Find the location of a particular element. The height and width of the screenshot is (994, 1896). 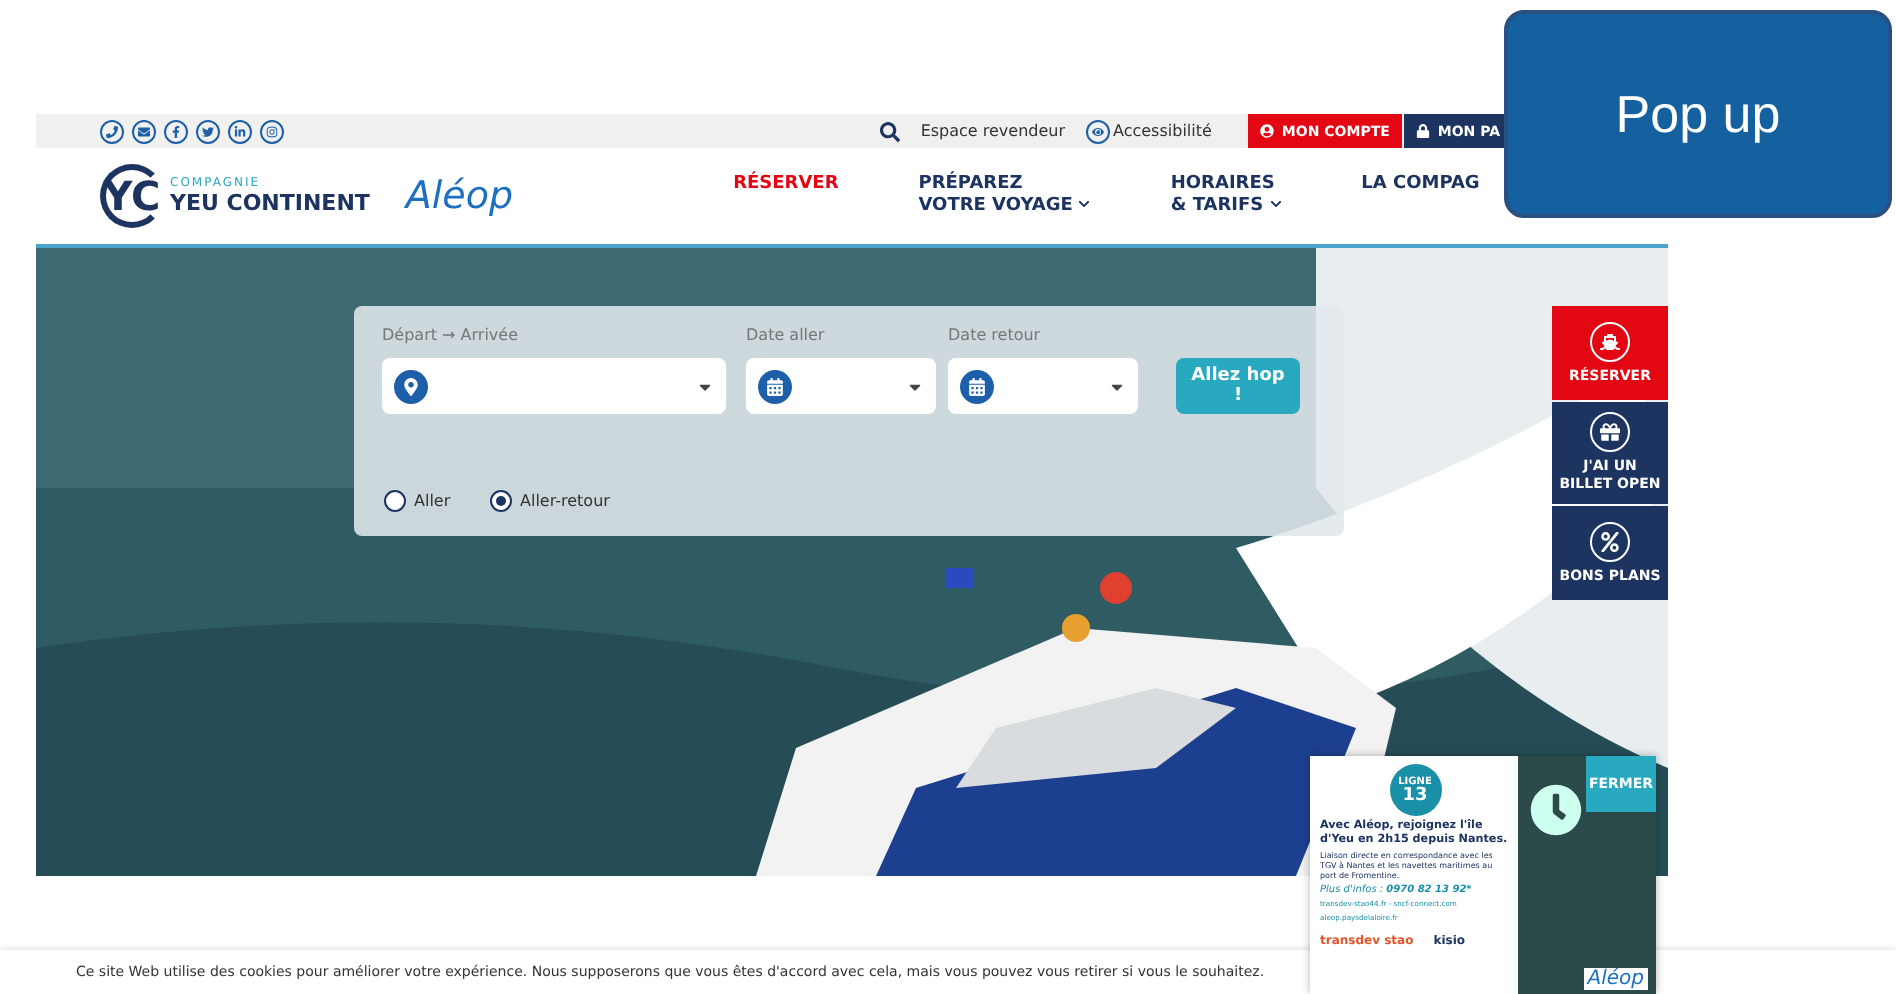

twitter-icon is located at coordinates (208, 131).